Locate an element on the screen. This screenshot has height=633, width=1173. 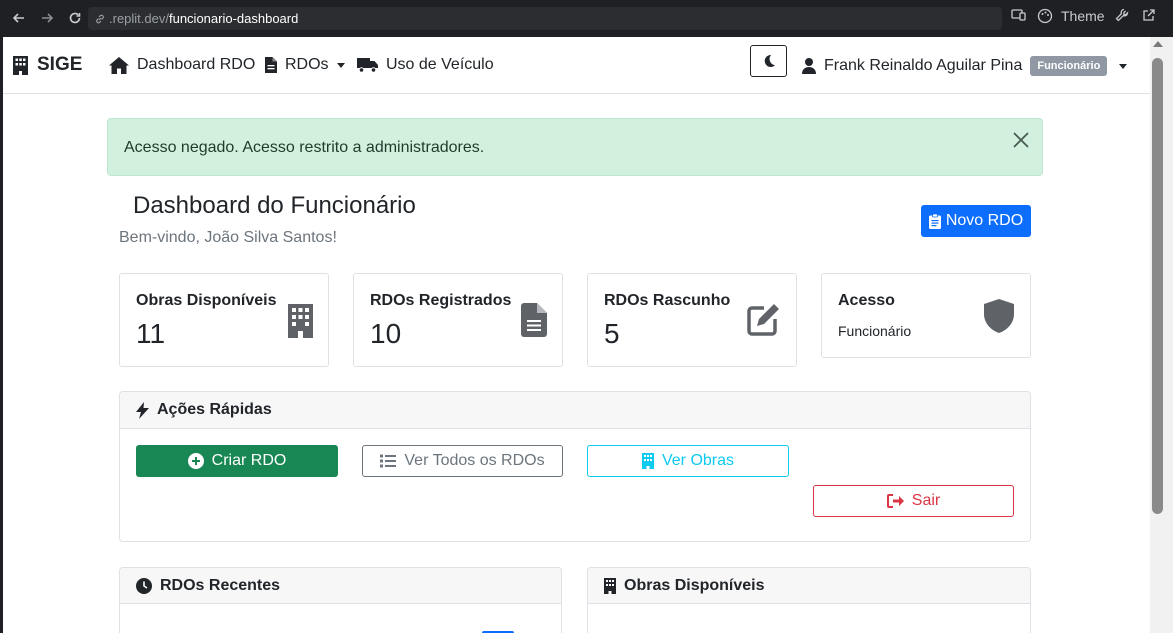
clock-icon is located at coordinates (144, 585).